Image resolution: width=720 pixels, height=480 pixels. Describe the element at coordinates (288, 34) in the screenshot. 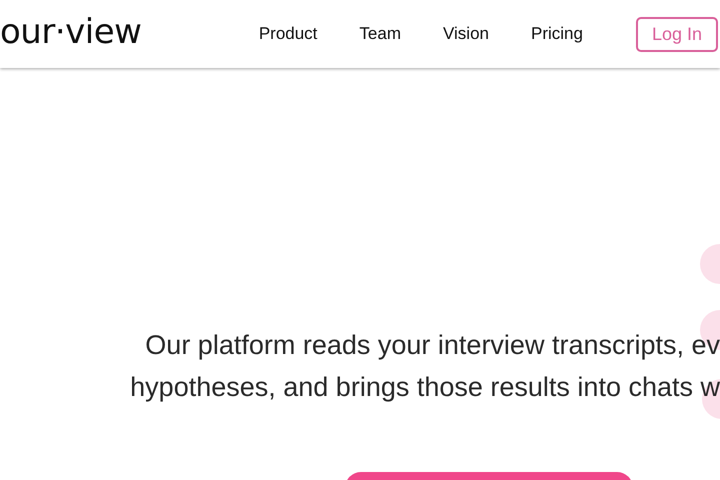

I see `nav-link: Product` at that location.